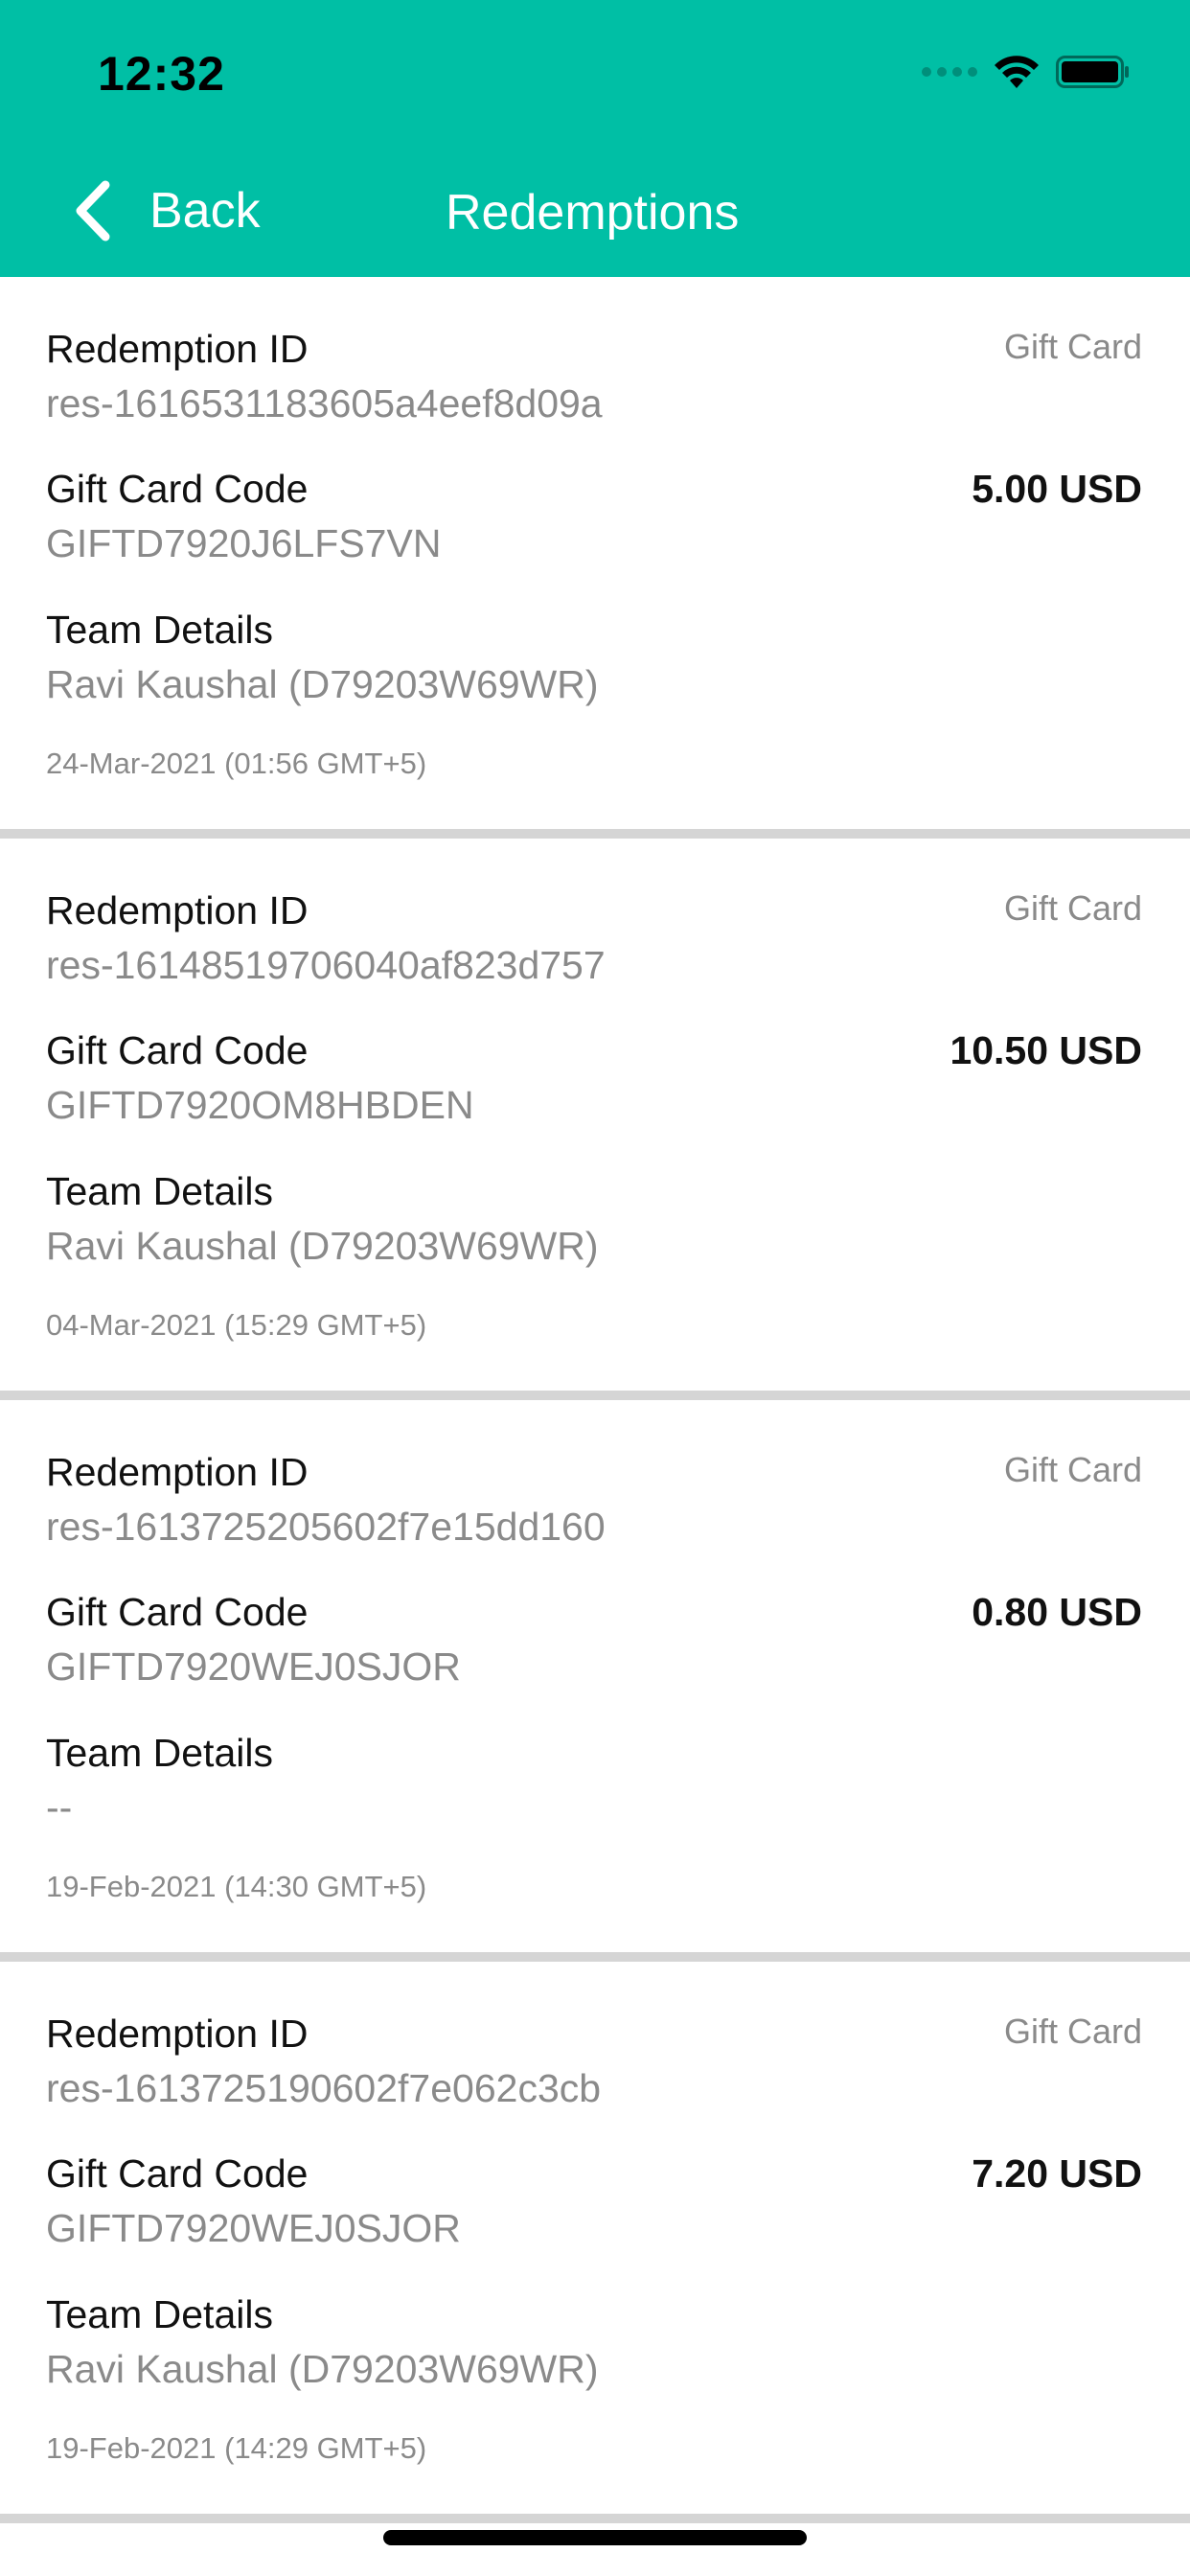 Image resolution: width=1190 pixels, height=2576 pixels. Describe the element at coordinates (324, 2088) in the screenshot. I see `redemption-id-value: res-1613725190602f7e062c3cb` at that location.